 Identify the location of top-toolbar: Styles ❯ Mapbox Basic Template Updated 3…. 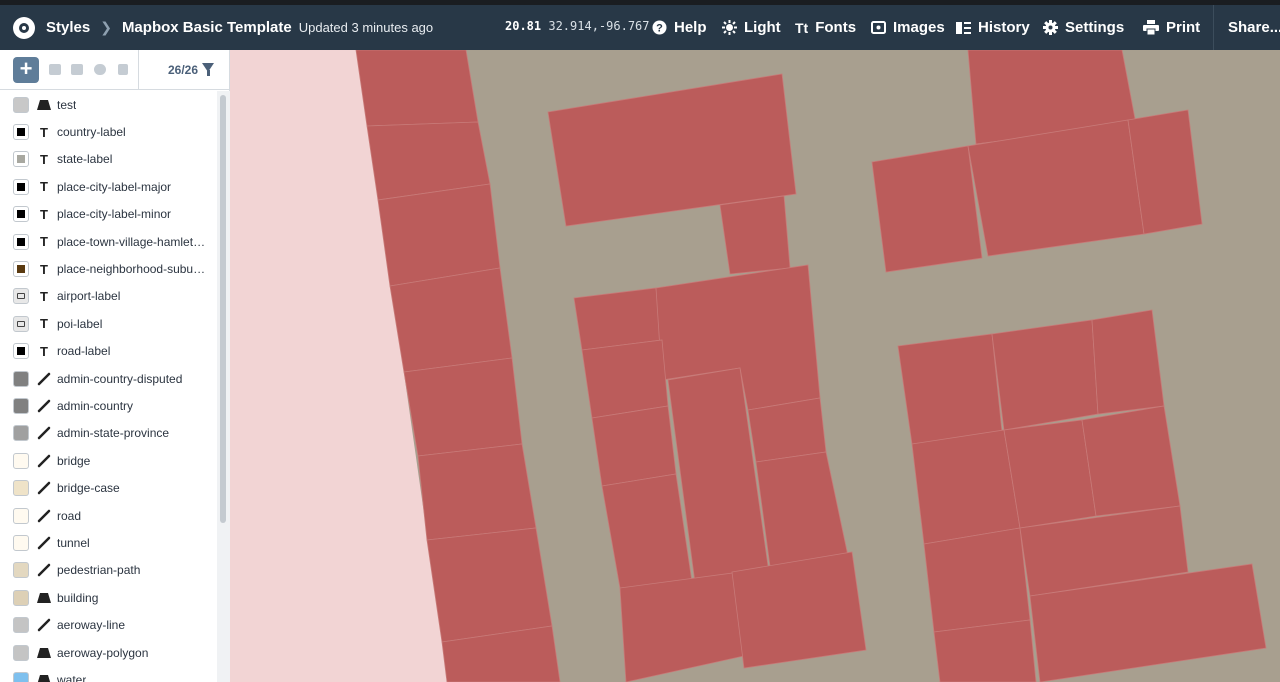
(640, 27).